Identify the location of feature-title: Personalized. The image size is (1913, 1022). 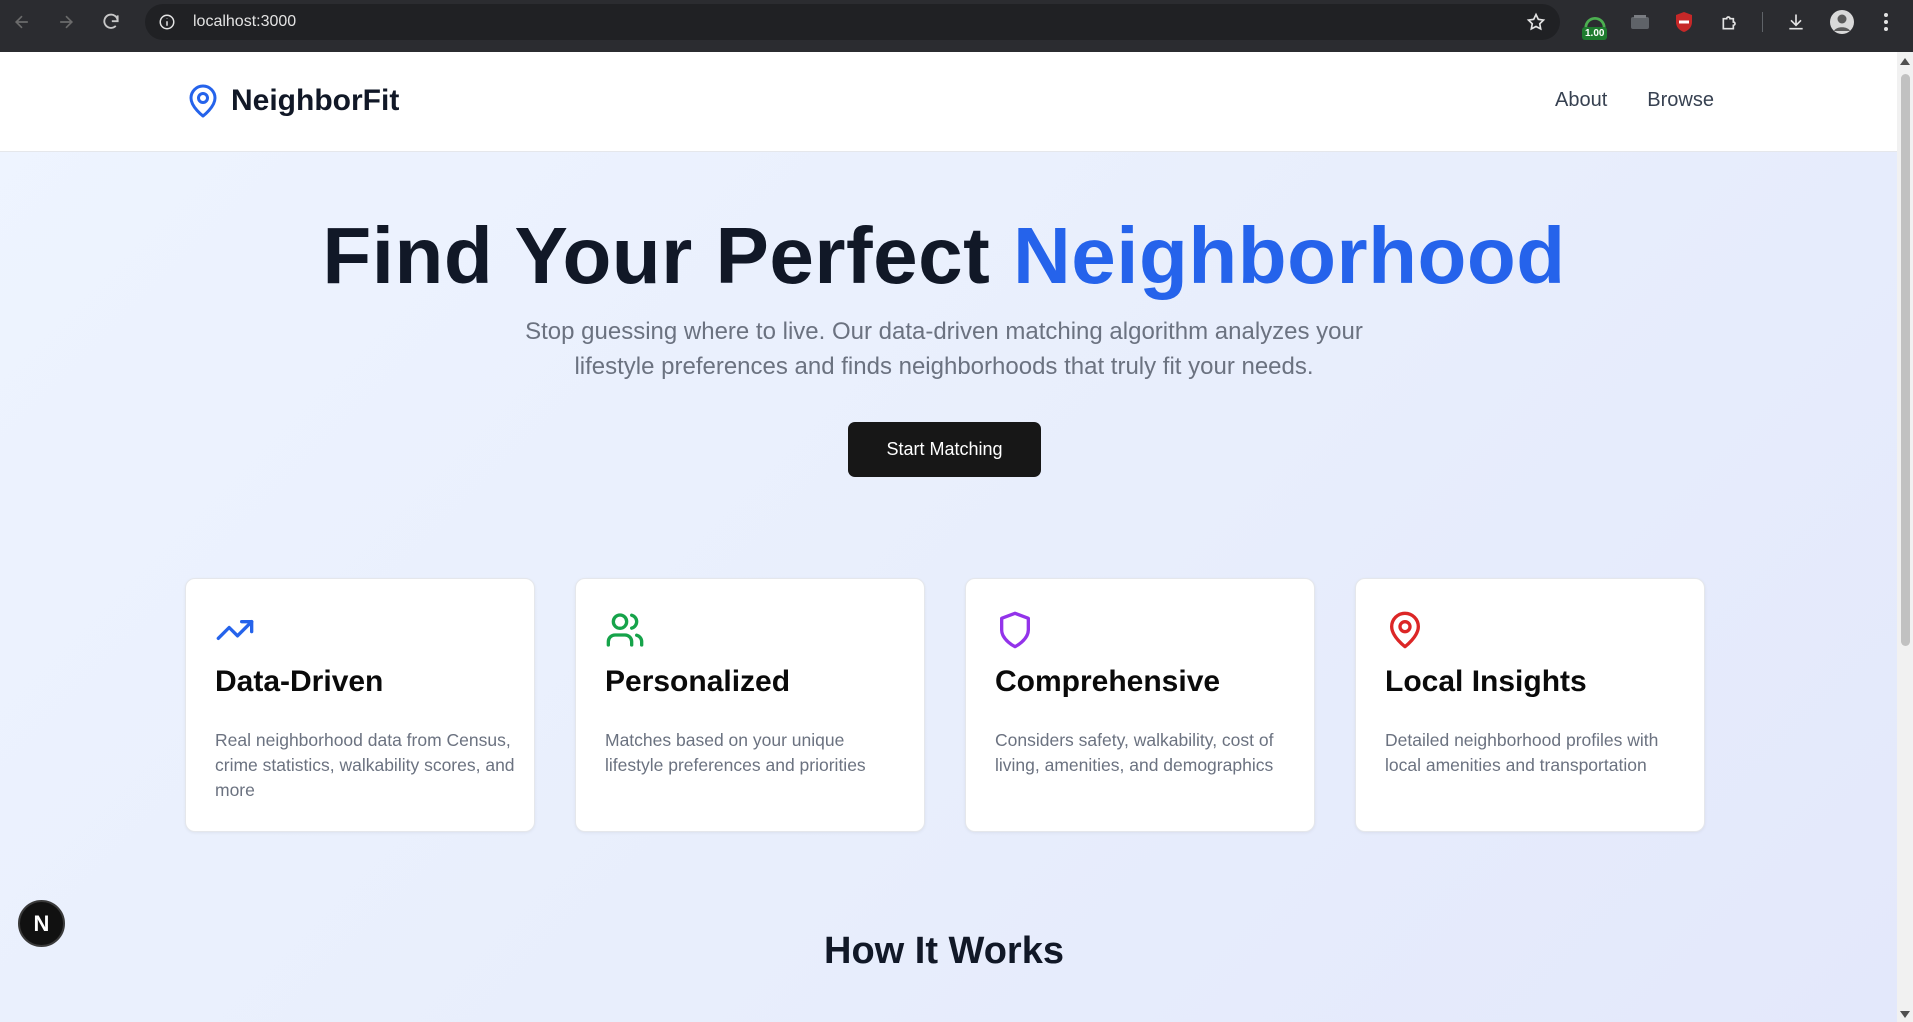
(698, 681).